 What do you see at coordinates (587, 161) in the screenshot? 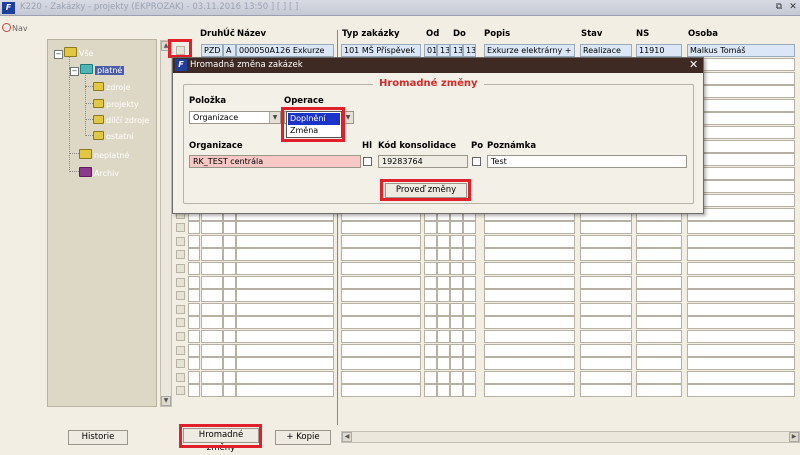
I see `poznamka-field: Test` at bounding box center [587, 161].